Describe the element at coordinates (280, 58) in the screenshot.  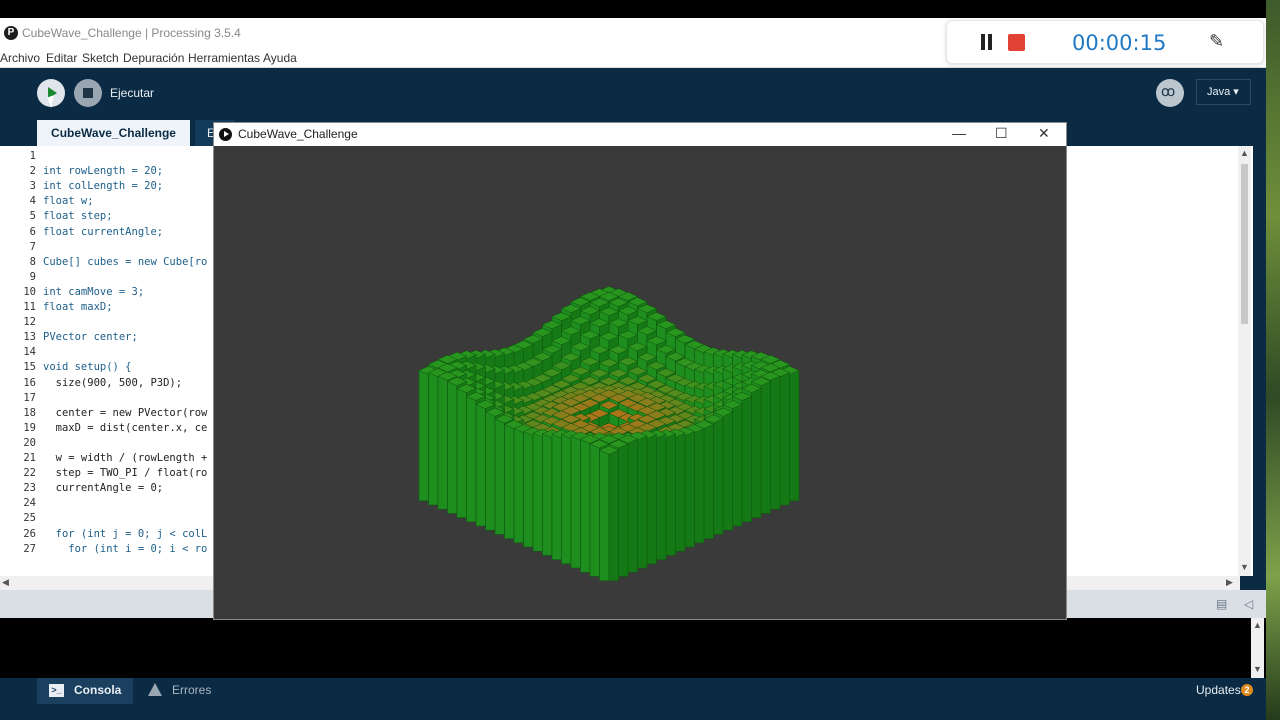
I see `menu-ayuda: Ayuda` at that location.